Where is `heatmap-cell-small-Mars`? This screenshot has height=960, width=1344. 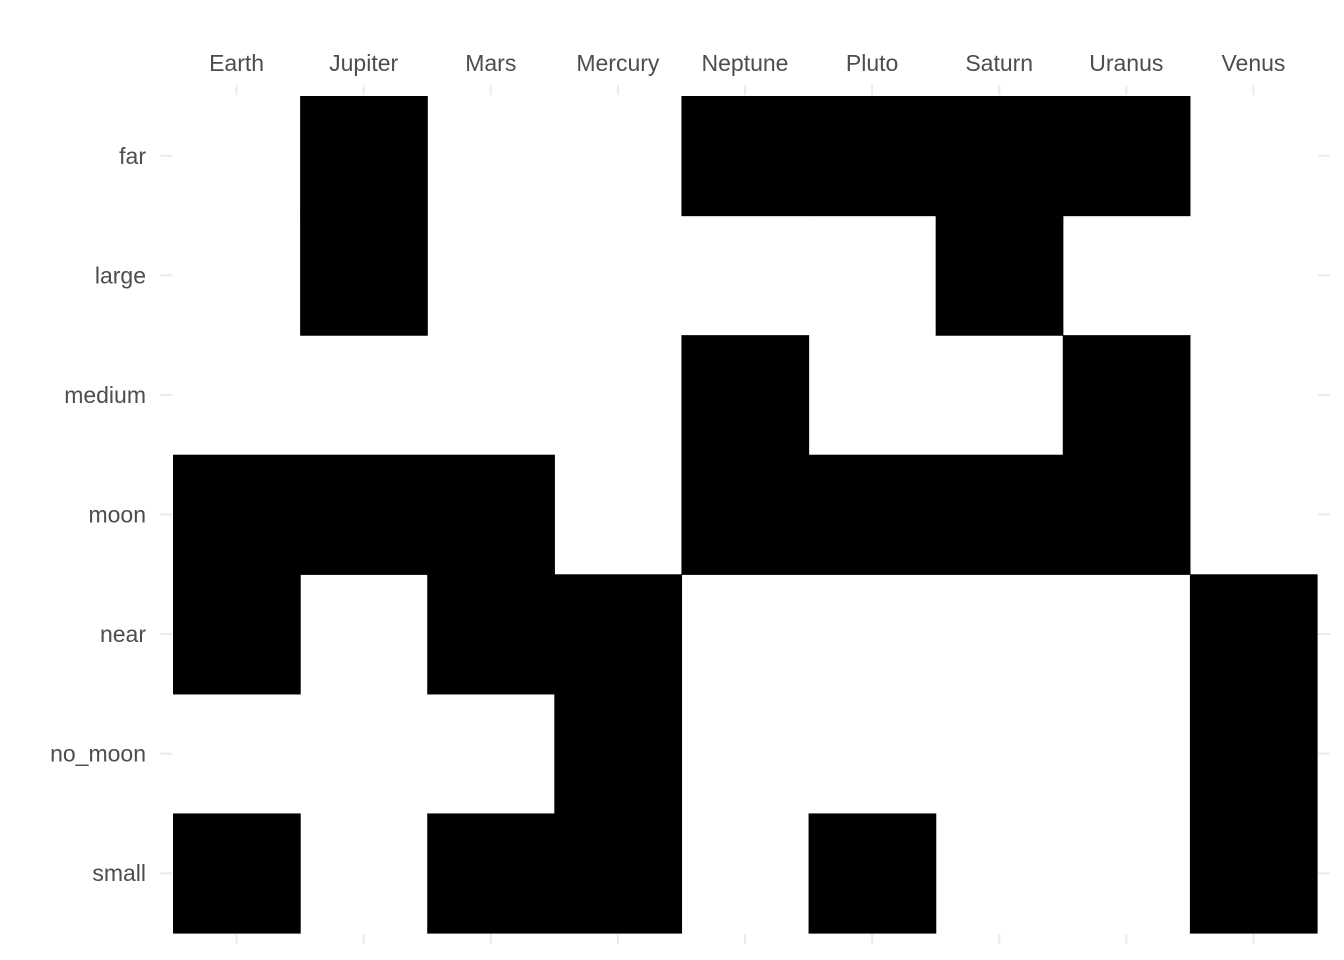
heatmap-cell-small-Mars is located at coordinates (491, 873).